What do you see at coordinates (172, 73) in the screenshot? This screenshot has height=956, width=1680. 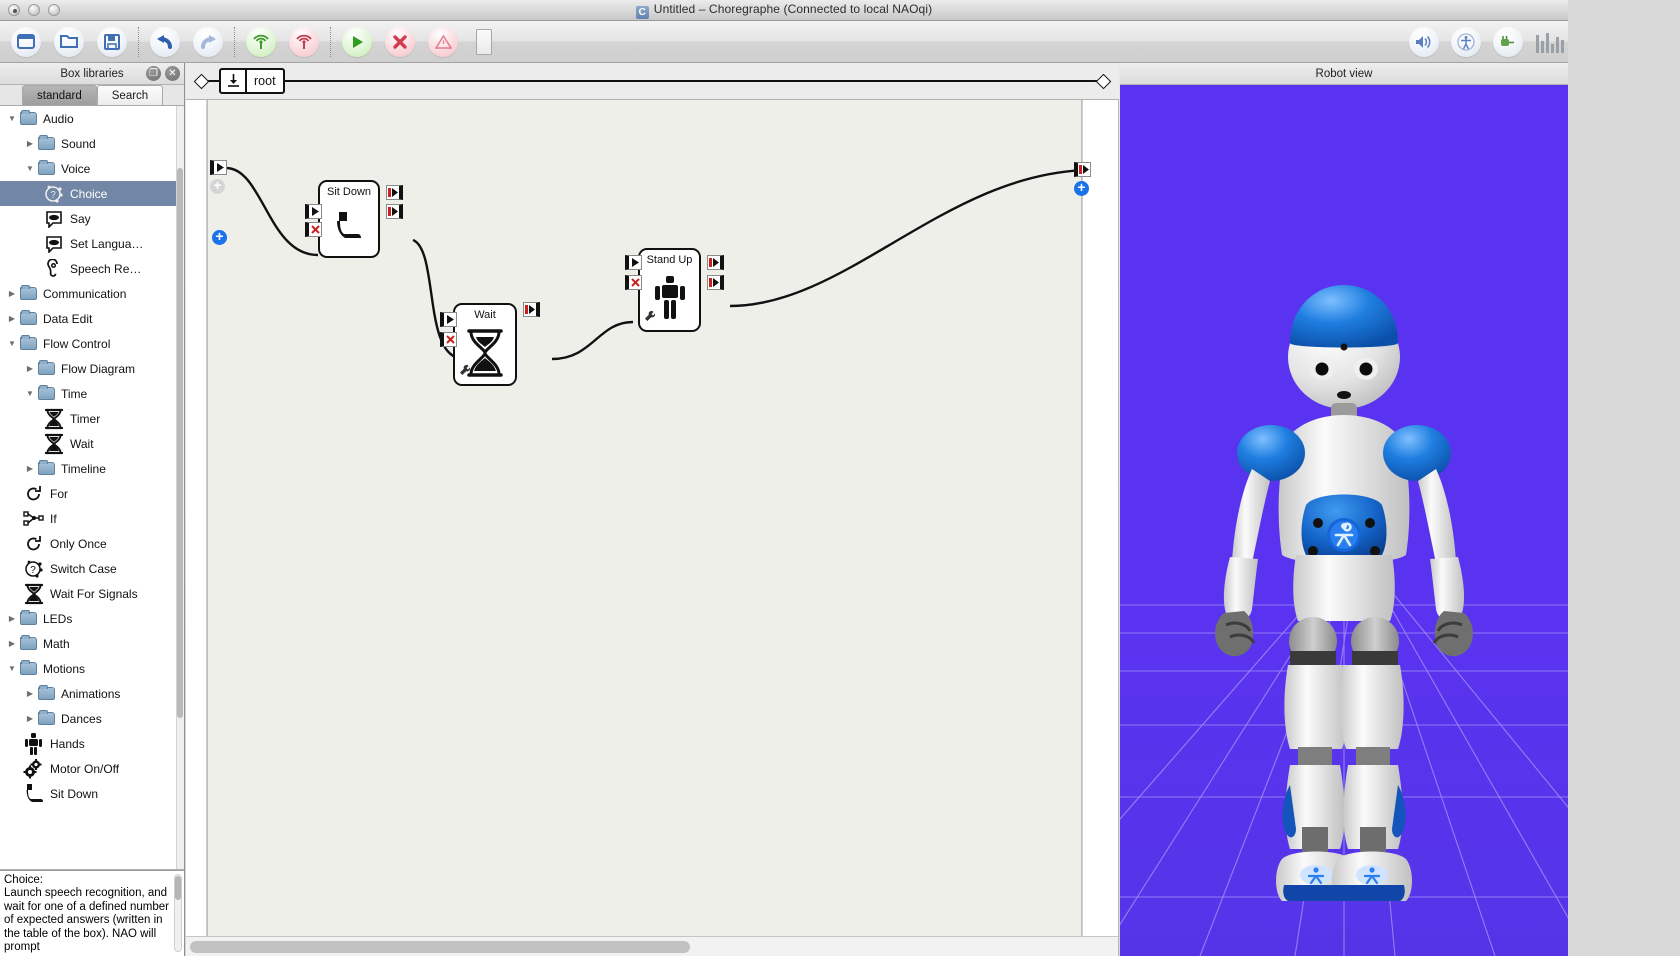 I see `close-panel-button: ✕` at bounding box center [172, 73].